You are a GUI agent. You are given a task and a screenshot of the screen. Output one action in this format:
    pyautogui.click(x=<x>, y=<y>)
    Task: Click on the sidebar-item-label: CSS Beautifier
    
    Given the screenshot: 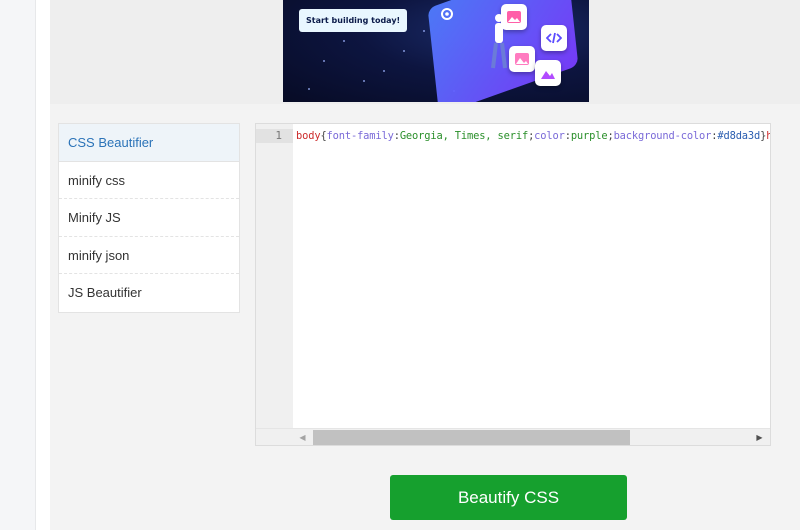 What is the action you would take?
    pyautogui.click(x=111, y=142)
    